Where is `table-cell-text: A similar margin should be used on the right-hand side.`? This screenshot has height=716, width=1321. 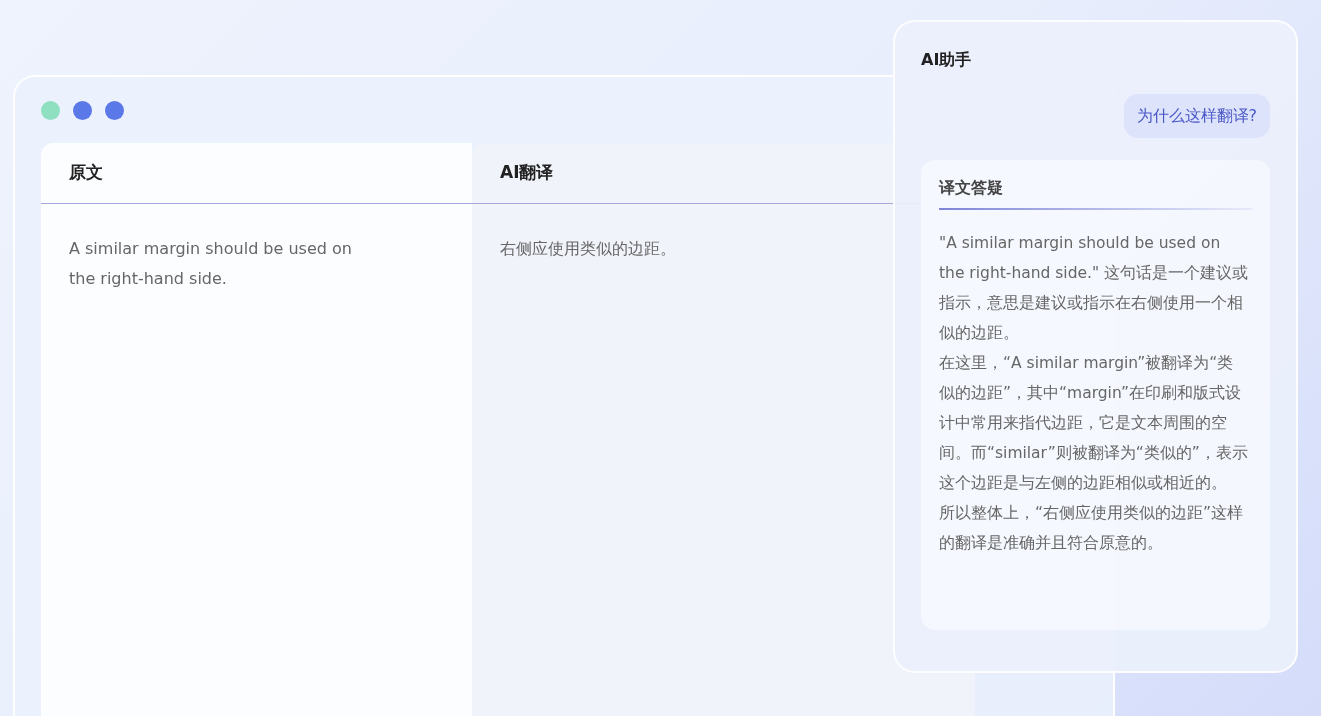
table-cell-text: A similar margin should be used on the right-hand side. is located at coordinates (211, 264).